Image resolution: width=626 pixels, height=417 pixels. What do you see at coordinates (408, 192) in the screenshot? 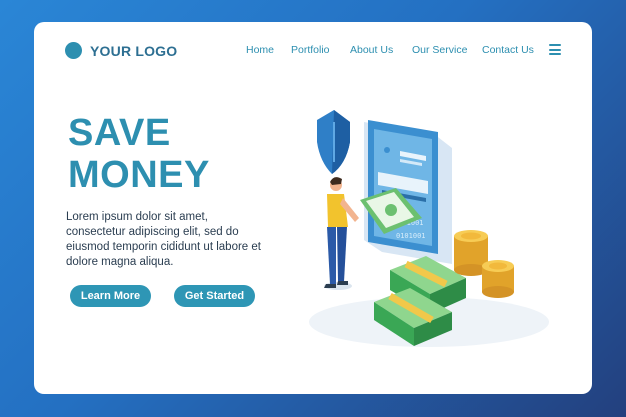
I see `smartphone-icon: 0101001 0101001` at bounding box center [408, 192].